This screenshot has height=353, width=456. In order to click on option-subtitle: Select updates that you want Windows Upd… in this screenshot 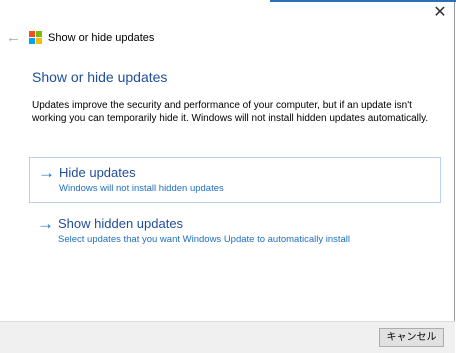, I will do `click(204, 239)`.